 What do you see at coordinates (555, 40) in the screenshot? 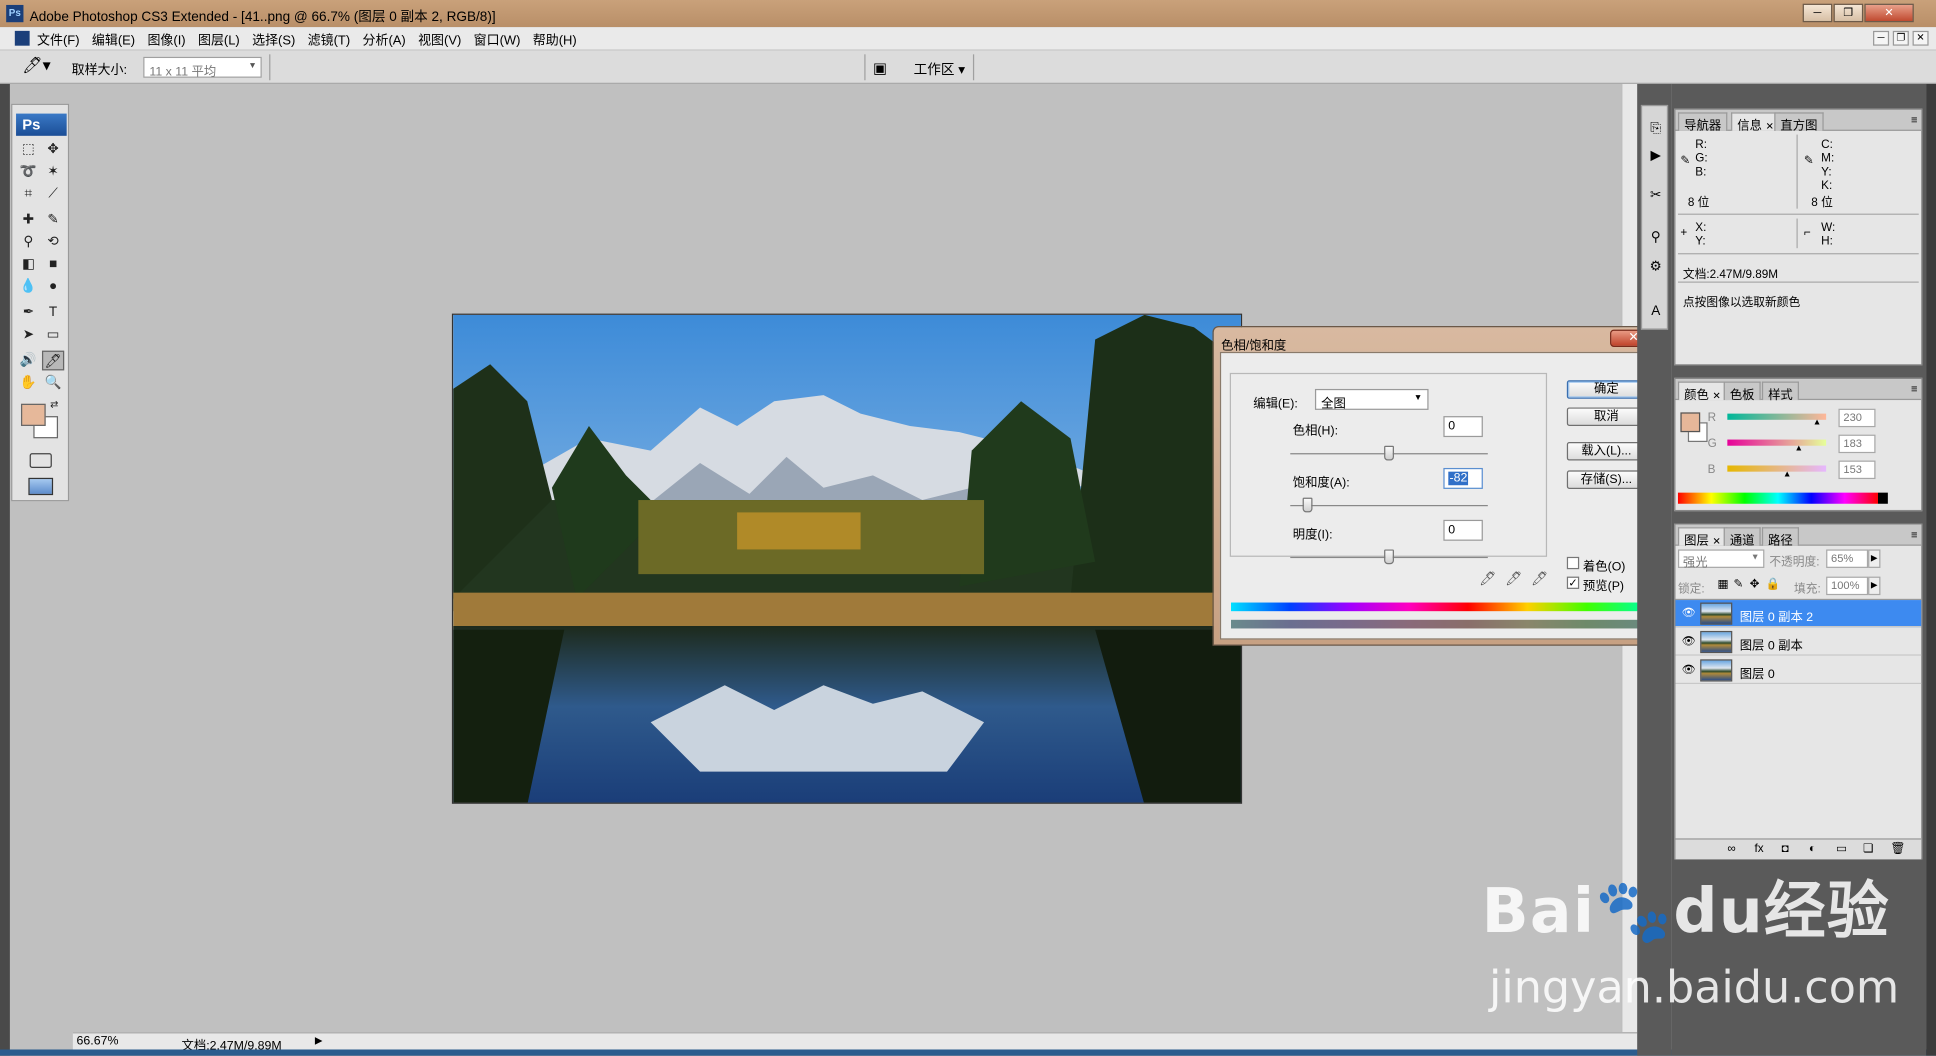
I see `menu-help: 帮助(H)` at bounding box center [555, 40].